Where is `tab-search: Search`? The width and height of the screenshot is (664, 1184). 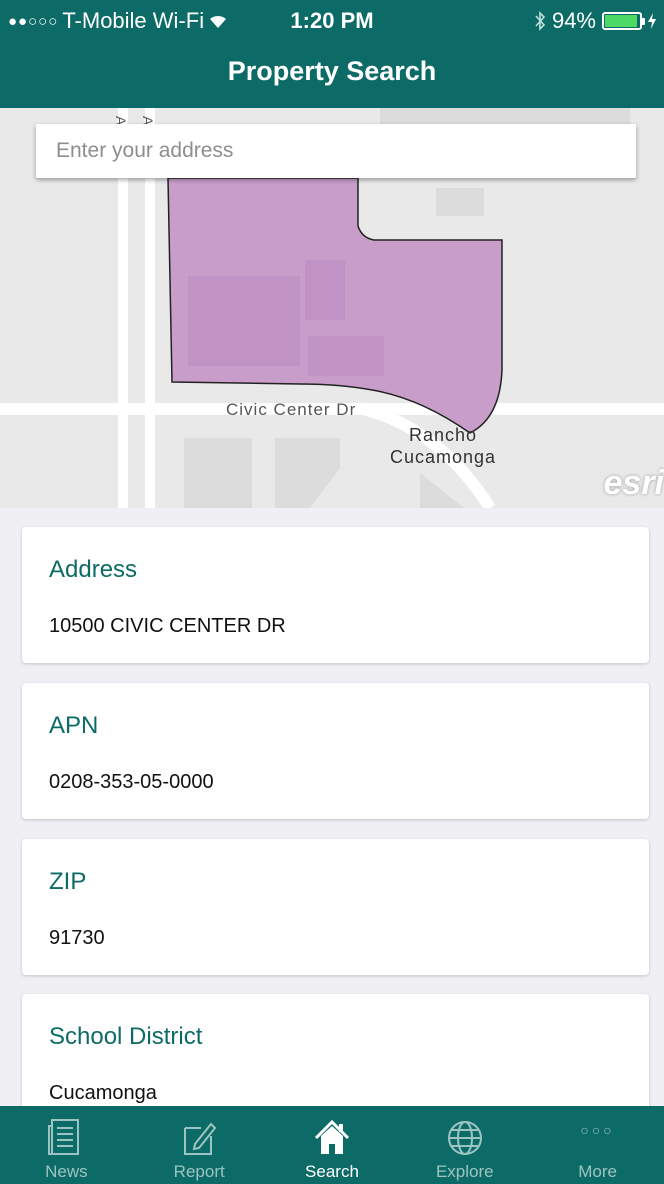
tab-search: Search is located at coordinates (332, 1145).